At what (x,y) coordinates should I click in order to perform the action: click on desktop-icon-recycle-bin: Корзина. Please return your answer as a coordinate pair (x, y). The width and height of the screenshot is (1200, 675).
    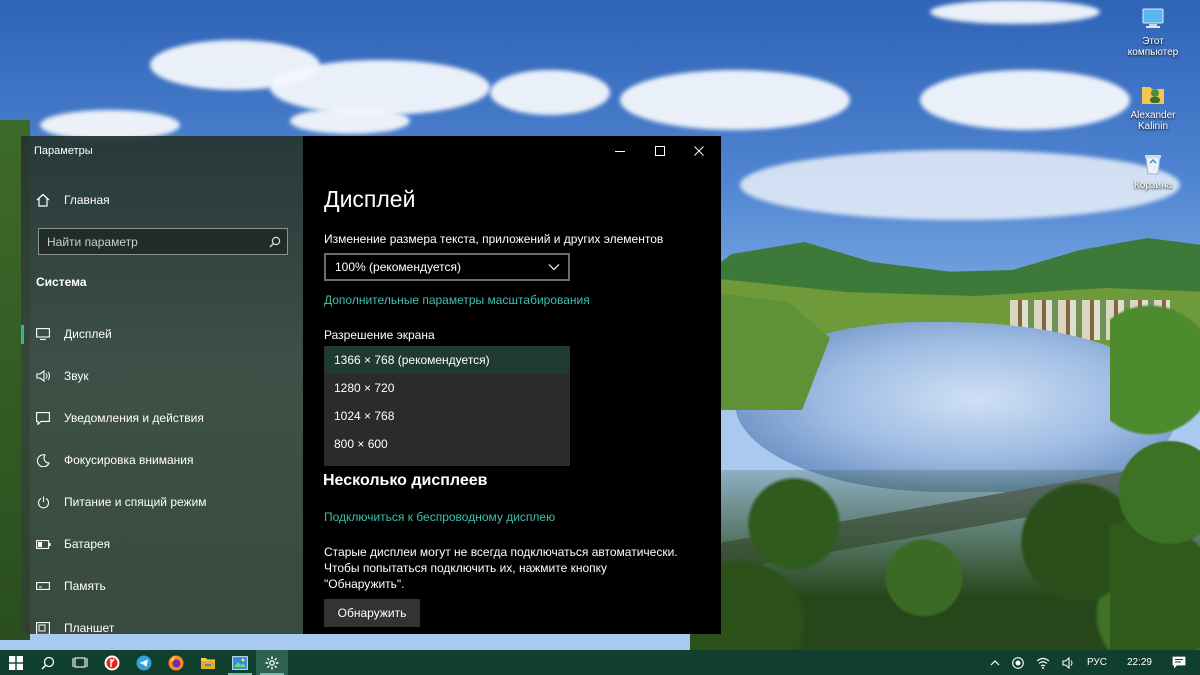
    Looking at the image, I should click on (1153, 171).